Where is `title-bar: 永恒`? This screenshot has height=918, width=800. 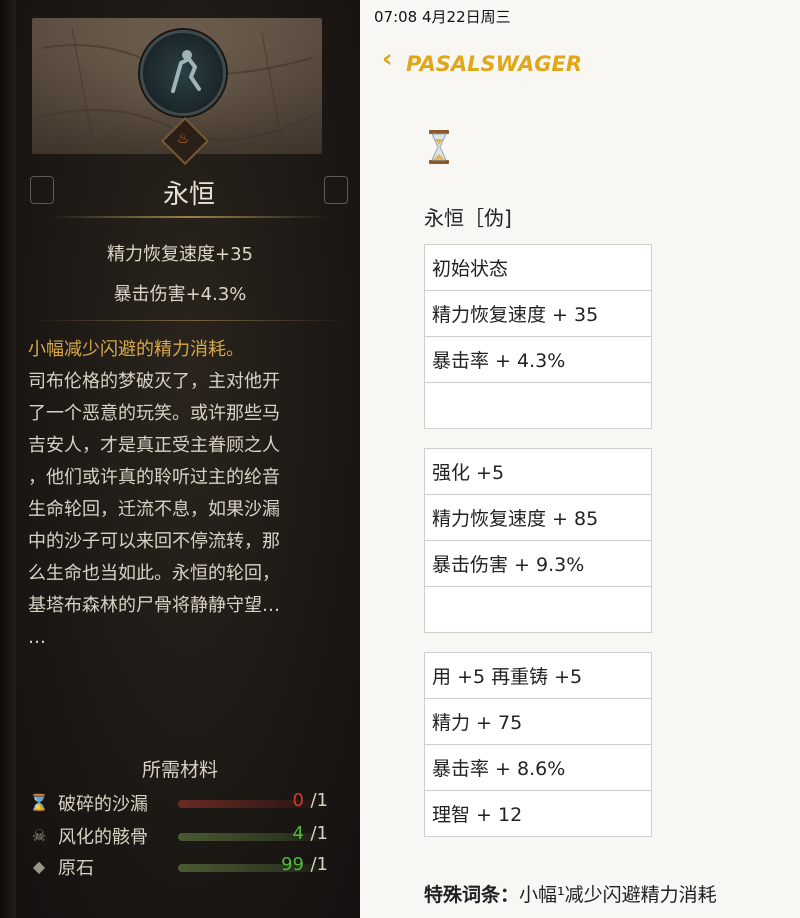 title-bar: 永恒 is located at coordinates (189, 192).